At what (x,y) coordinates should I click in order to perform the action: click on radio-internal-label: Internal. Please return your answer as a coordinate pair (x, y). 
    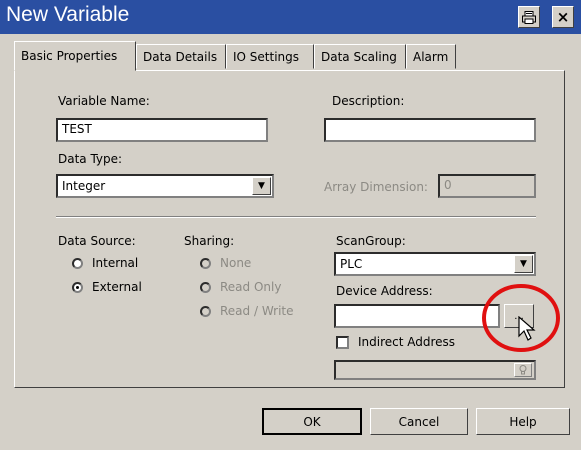
    Looking at the image, I should click on (115, 263).